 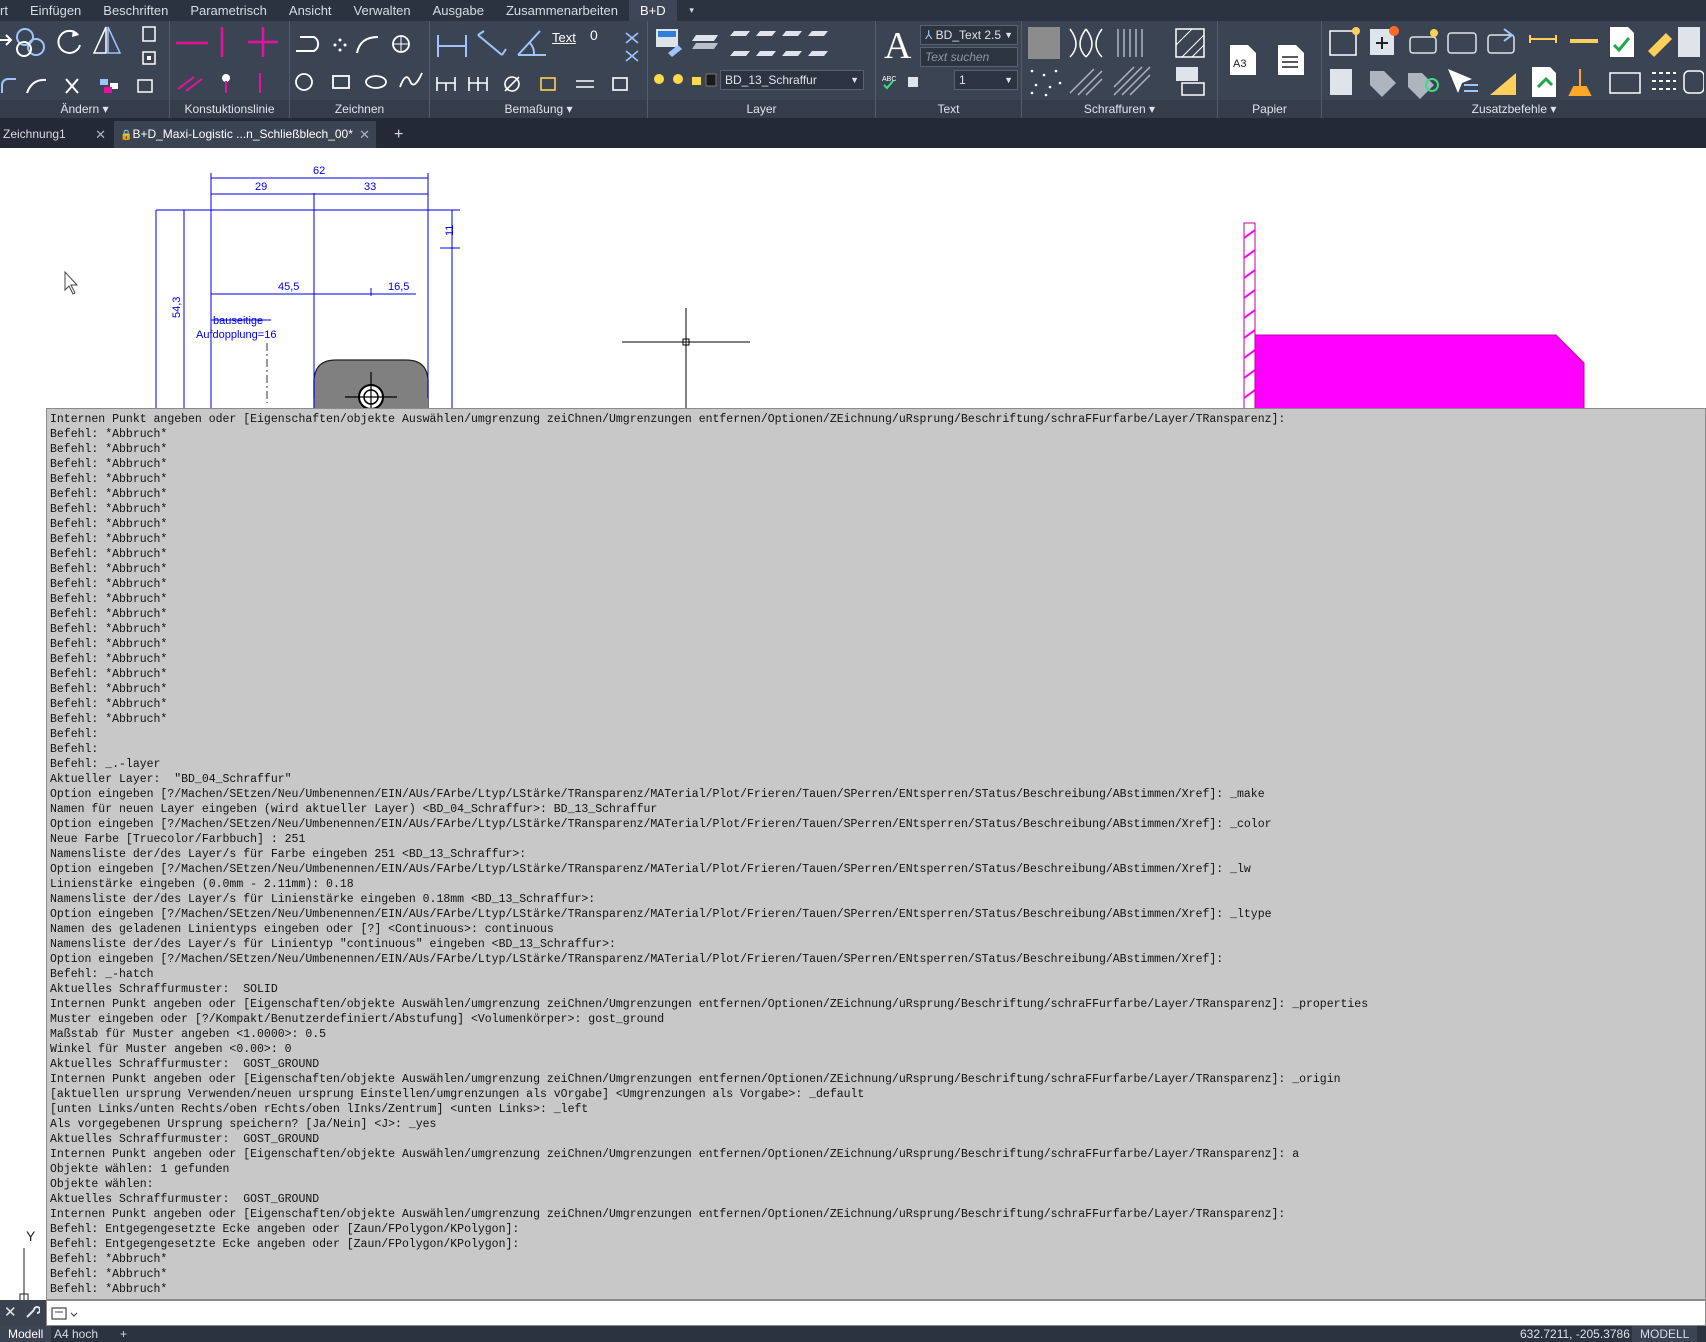 I want to click on hatch-dots-icon, so click(x=1046, y=81).